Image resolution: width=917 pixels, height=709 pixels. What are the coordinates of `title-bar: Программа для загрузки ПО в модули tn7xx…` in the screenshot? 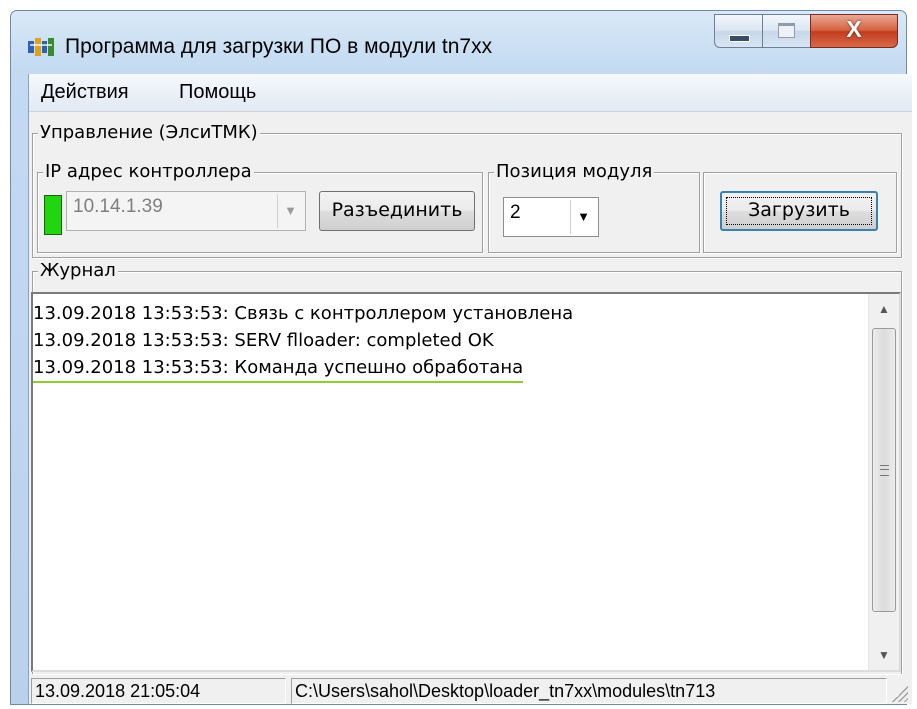 It's located at (458, 42).